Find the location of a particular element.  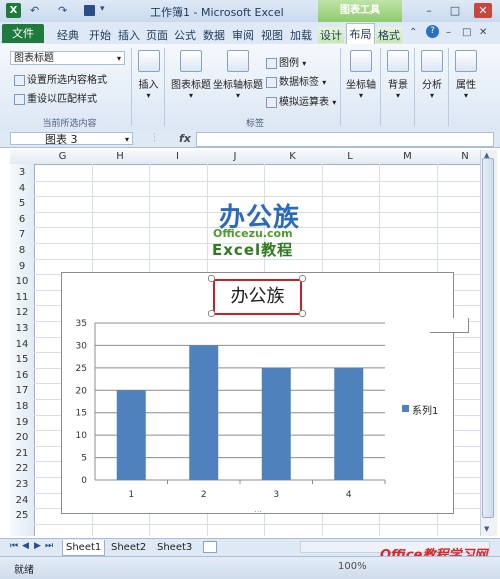

status-bar is located at coordinates (250, 567).